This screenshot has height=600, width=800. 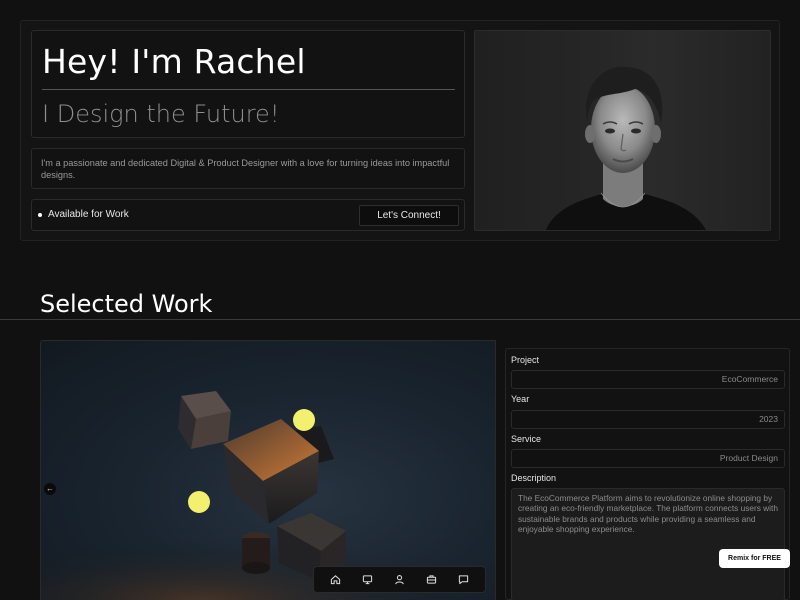 What do you see at coordinates (409, 215) in the screenshot?
I see `lets-connect-button: Let's Connect!` at bounding box center [409, 215].